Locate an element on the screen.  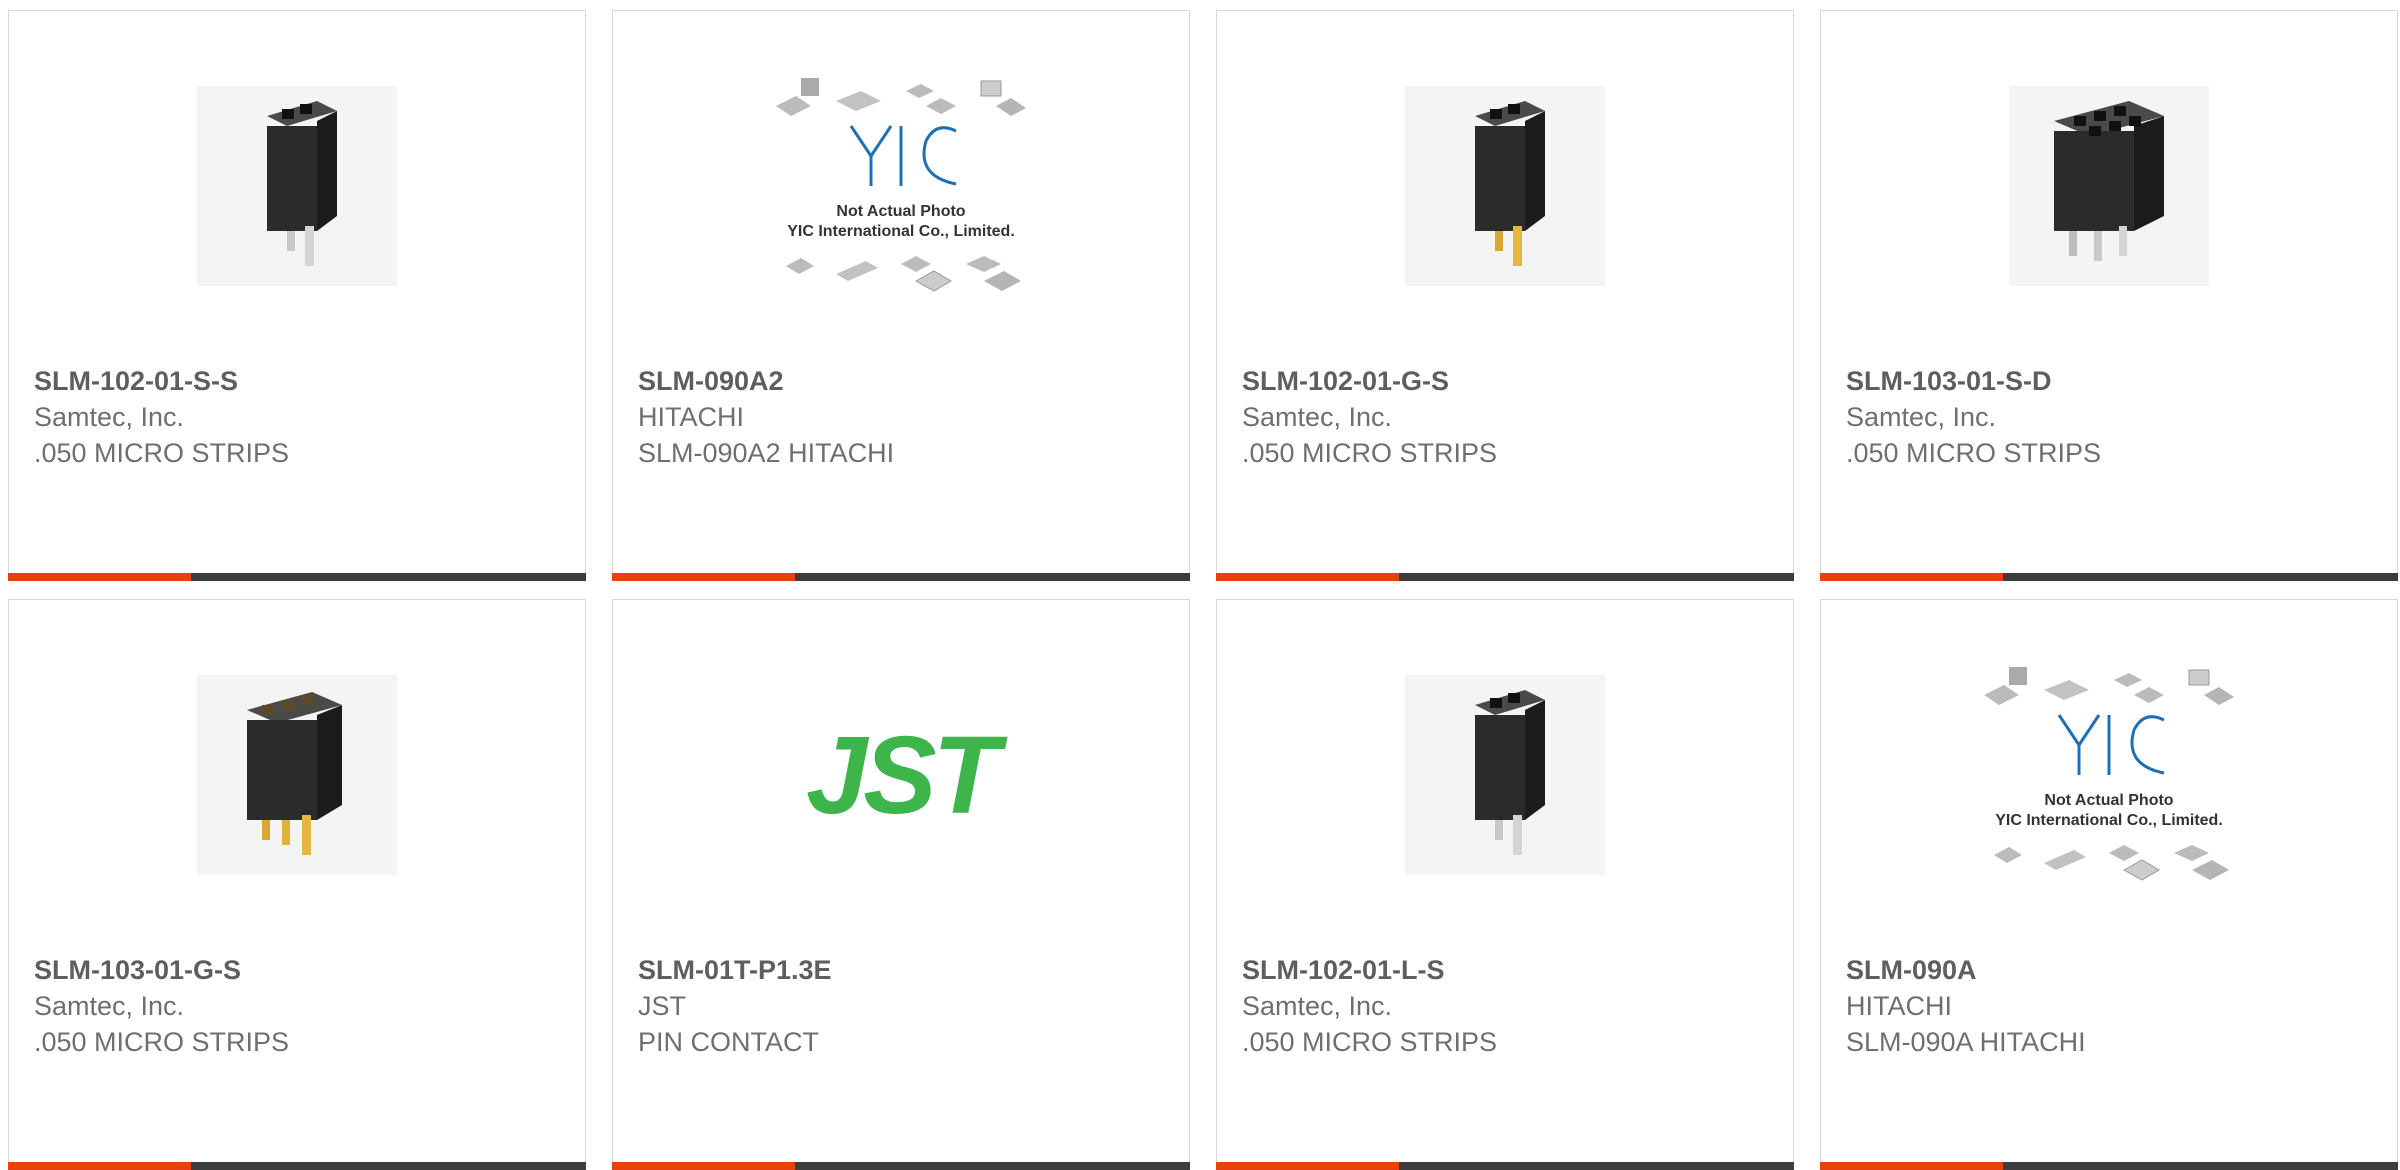
connector-6pin-silver-icon is located at coordinates (2109, 181).